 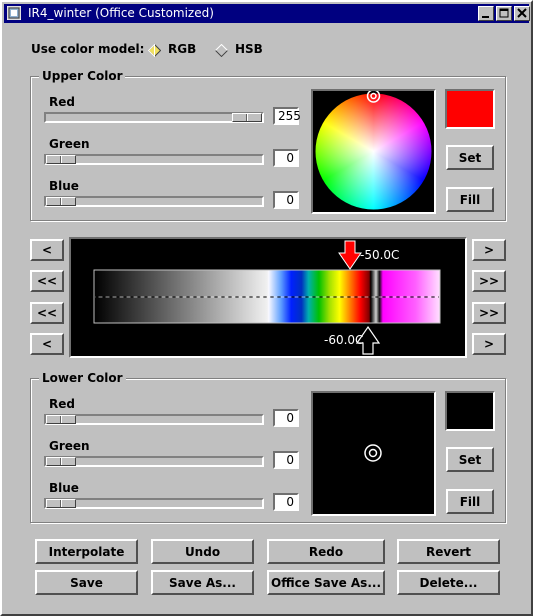 I want to click on revert-button: Revert, so click(x=448, y=551).